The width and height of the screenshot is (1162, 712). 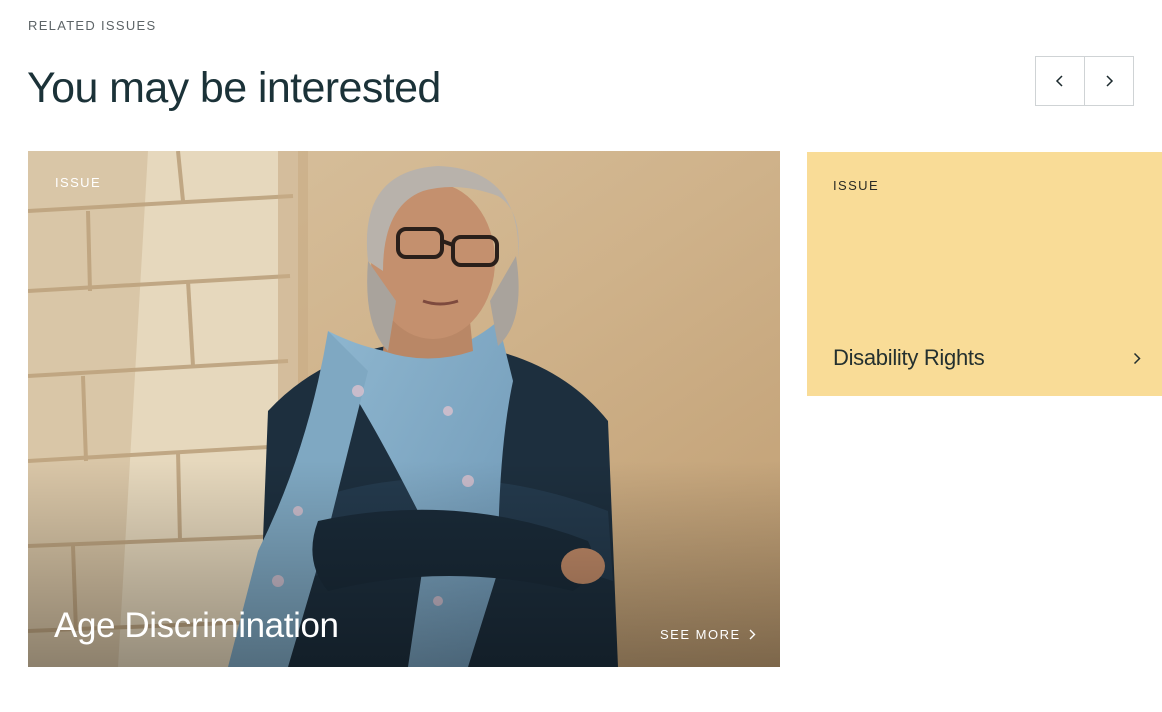 What do you see at coordinates (234, 88) in the screenshot?
I see `section-heading: You may be interested` at bounding box center [234, 88].